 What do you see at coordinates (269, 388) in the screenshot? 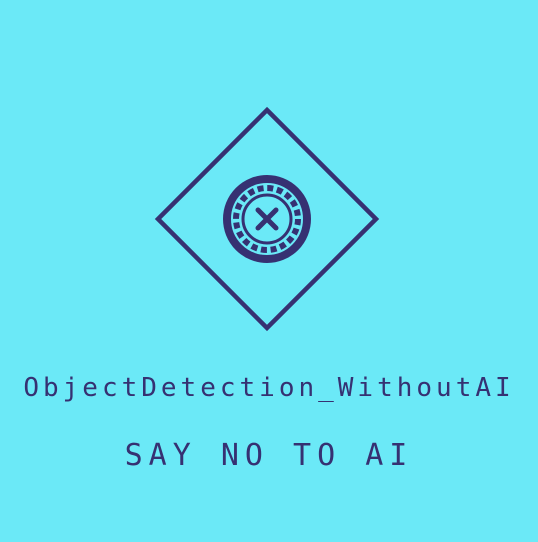
I see `brand-title: ObjectDetection_WithoutAI` at bounding box center [269, 388].